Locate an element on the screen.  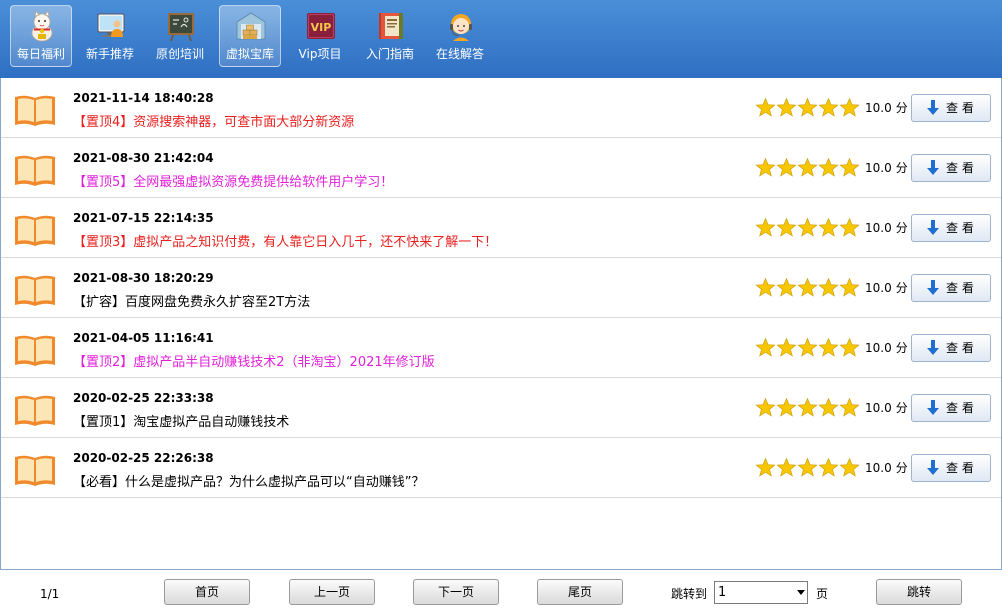
item-title: 【置顶3】虚拟产品之知识付费，有人靠它日入几千，还不快来了解一下！ is located at coordinates (285, 243).